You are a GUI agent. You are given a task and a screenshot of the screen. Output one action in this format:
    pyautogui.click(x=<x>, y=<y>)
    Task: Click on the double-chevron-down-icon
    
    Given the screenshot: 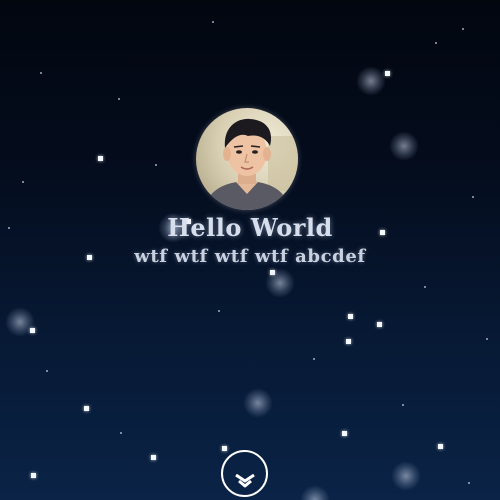 What is the action you would take?
    pyautogui.click(x=245, y=481)
    